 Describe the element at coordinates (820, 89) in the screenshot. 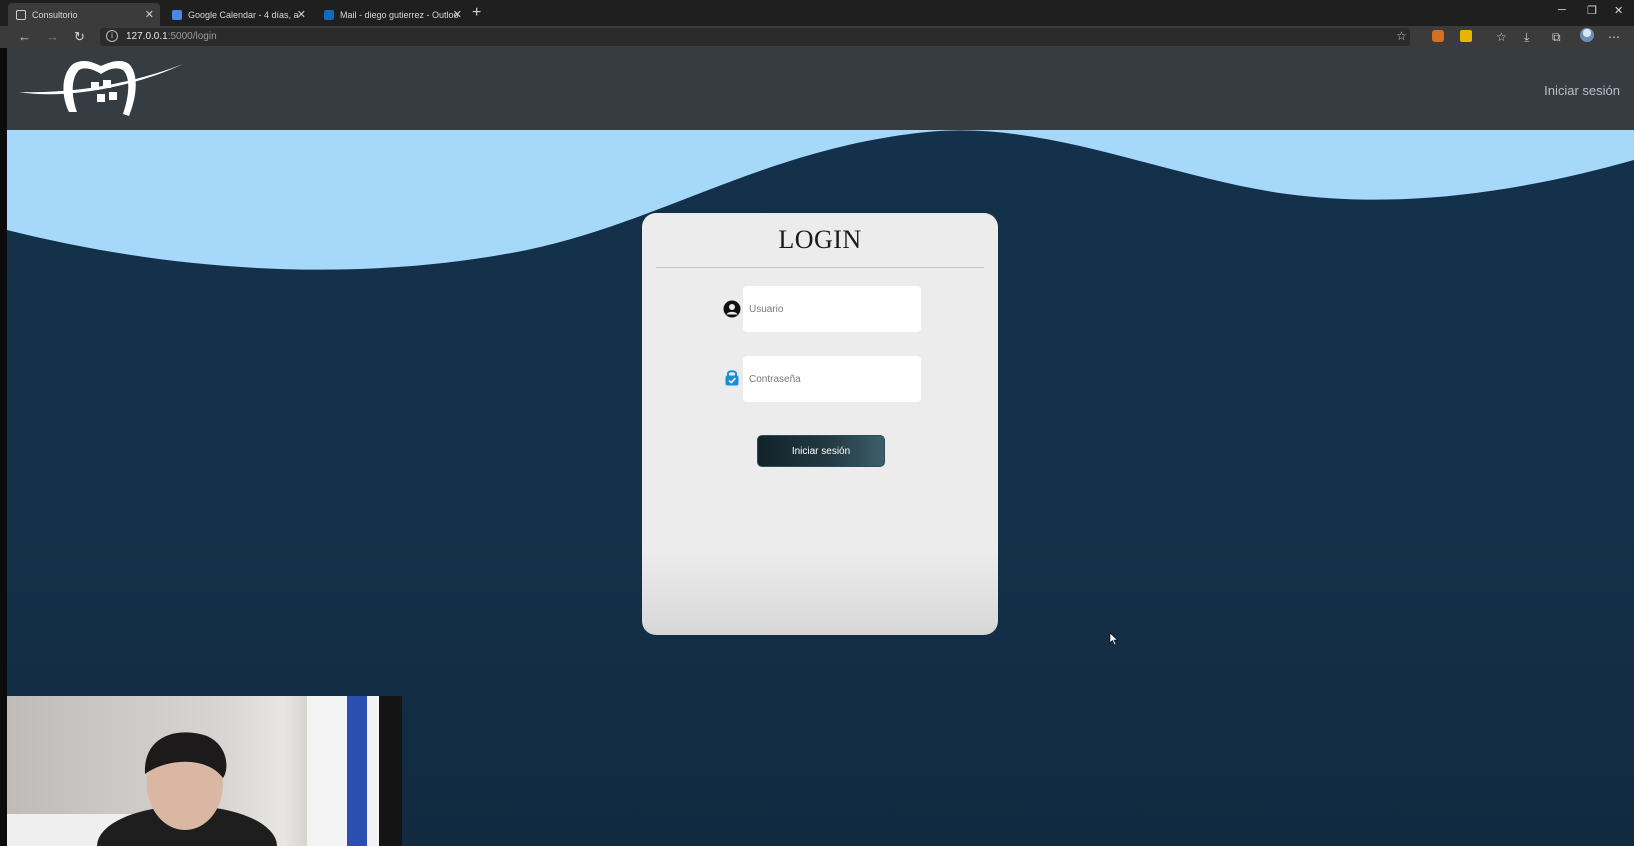

I see `site-navbar: Iniciar sesión` at that location.